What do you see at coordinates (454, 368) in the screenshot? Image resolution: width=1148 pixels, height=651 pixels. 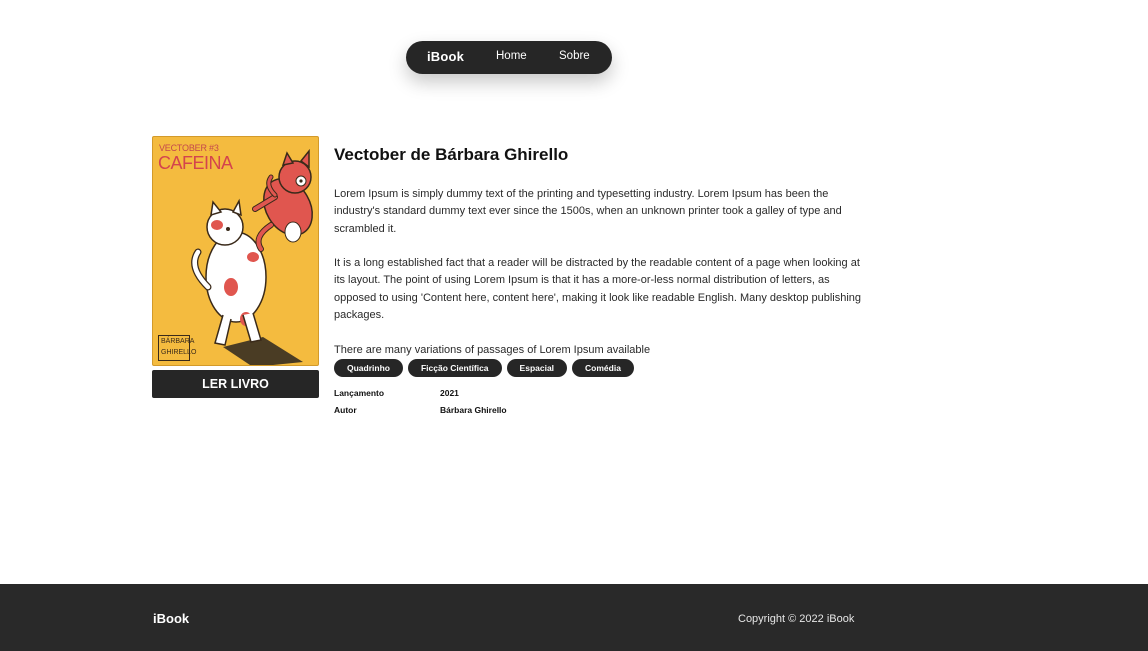 I see `tag-ficcao-cientifica: Ficção Científica` at bounding box center [454, 368].